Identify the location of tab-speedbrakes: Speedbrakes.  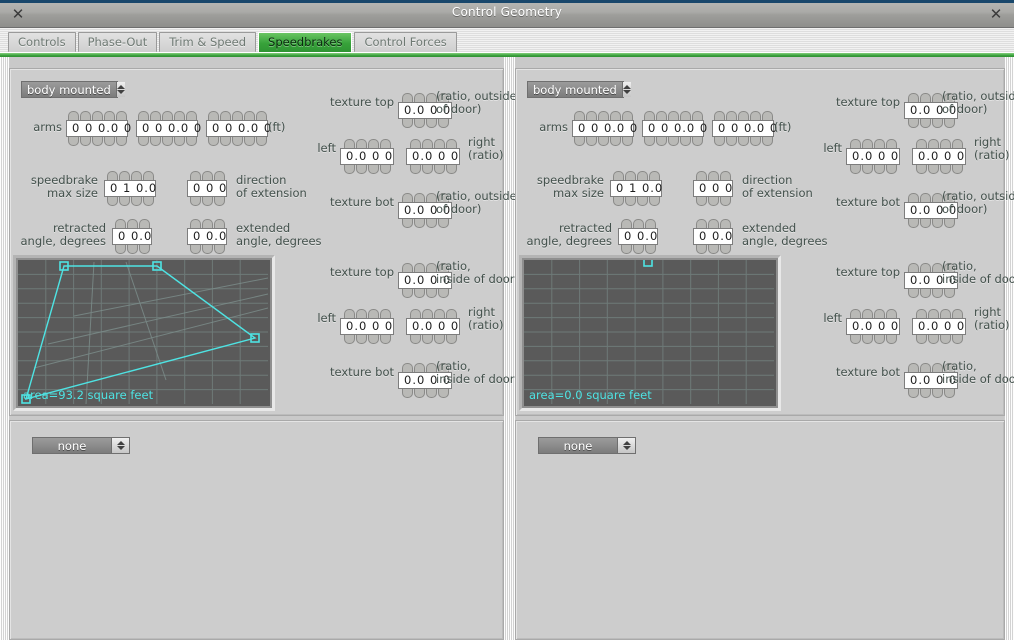
(305, 42).